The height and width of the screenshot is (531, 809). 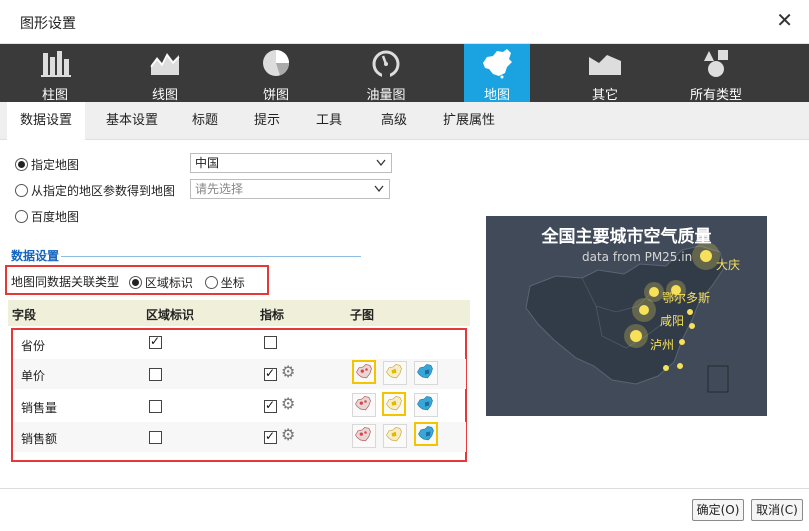 I want to click on header-field: 字段, so click(x=24, y=315).